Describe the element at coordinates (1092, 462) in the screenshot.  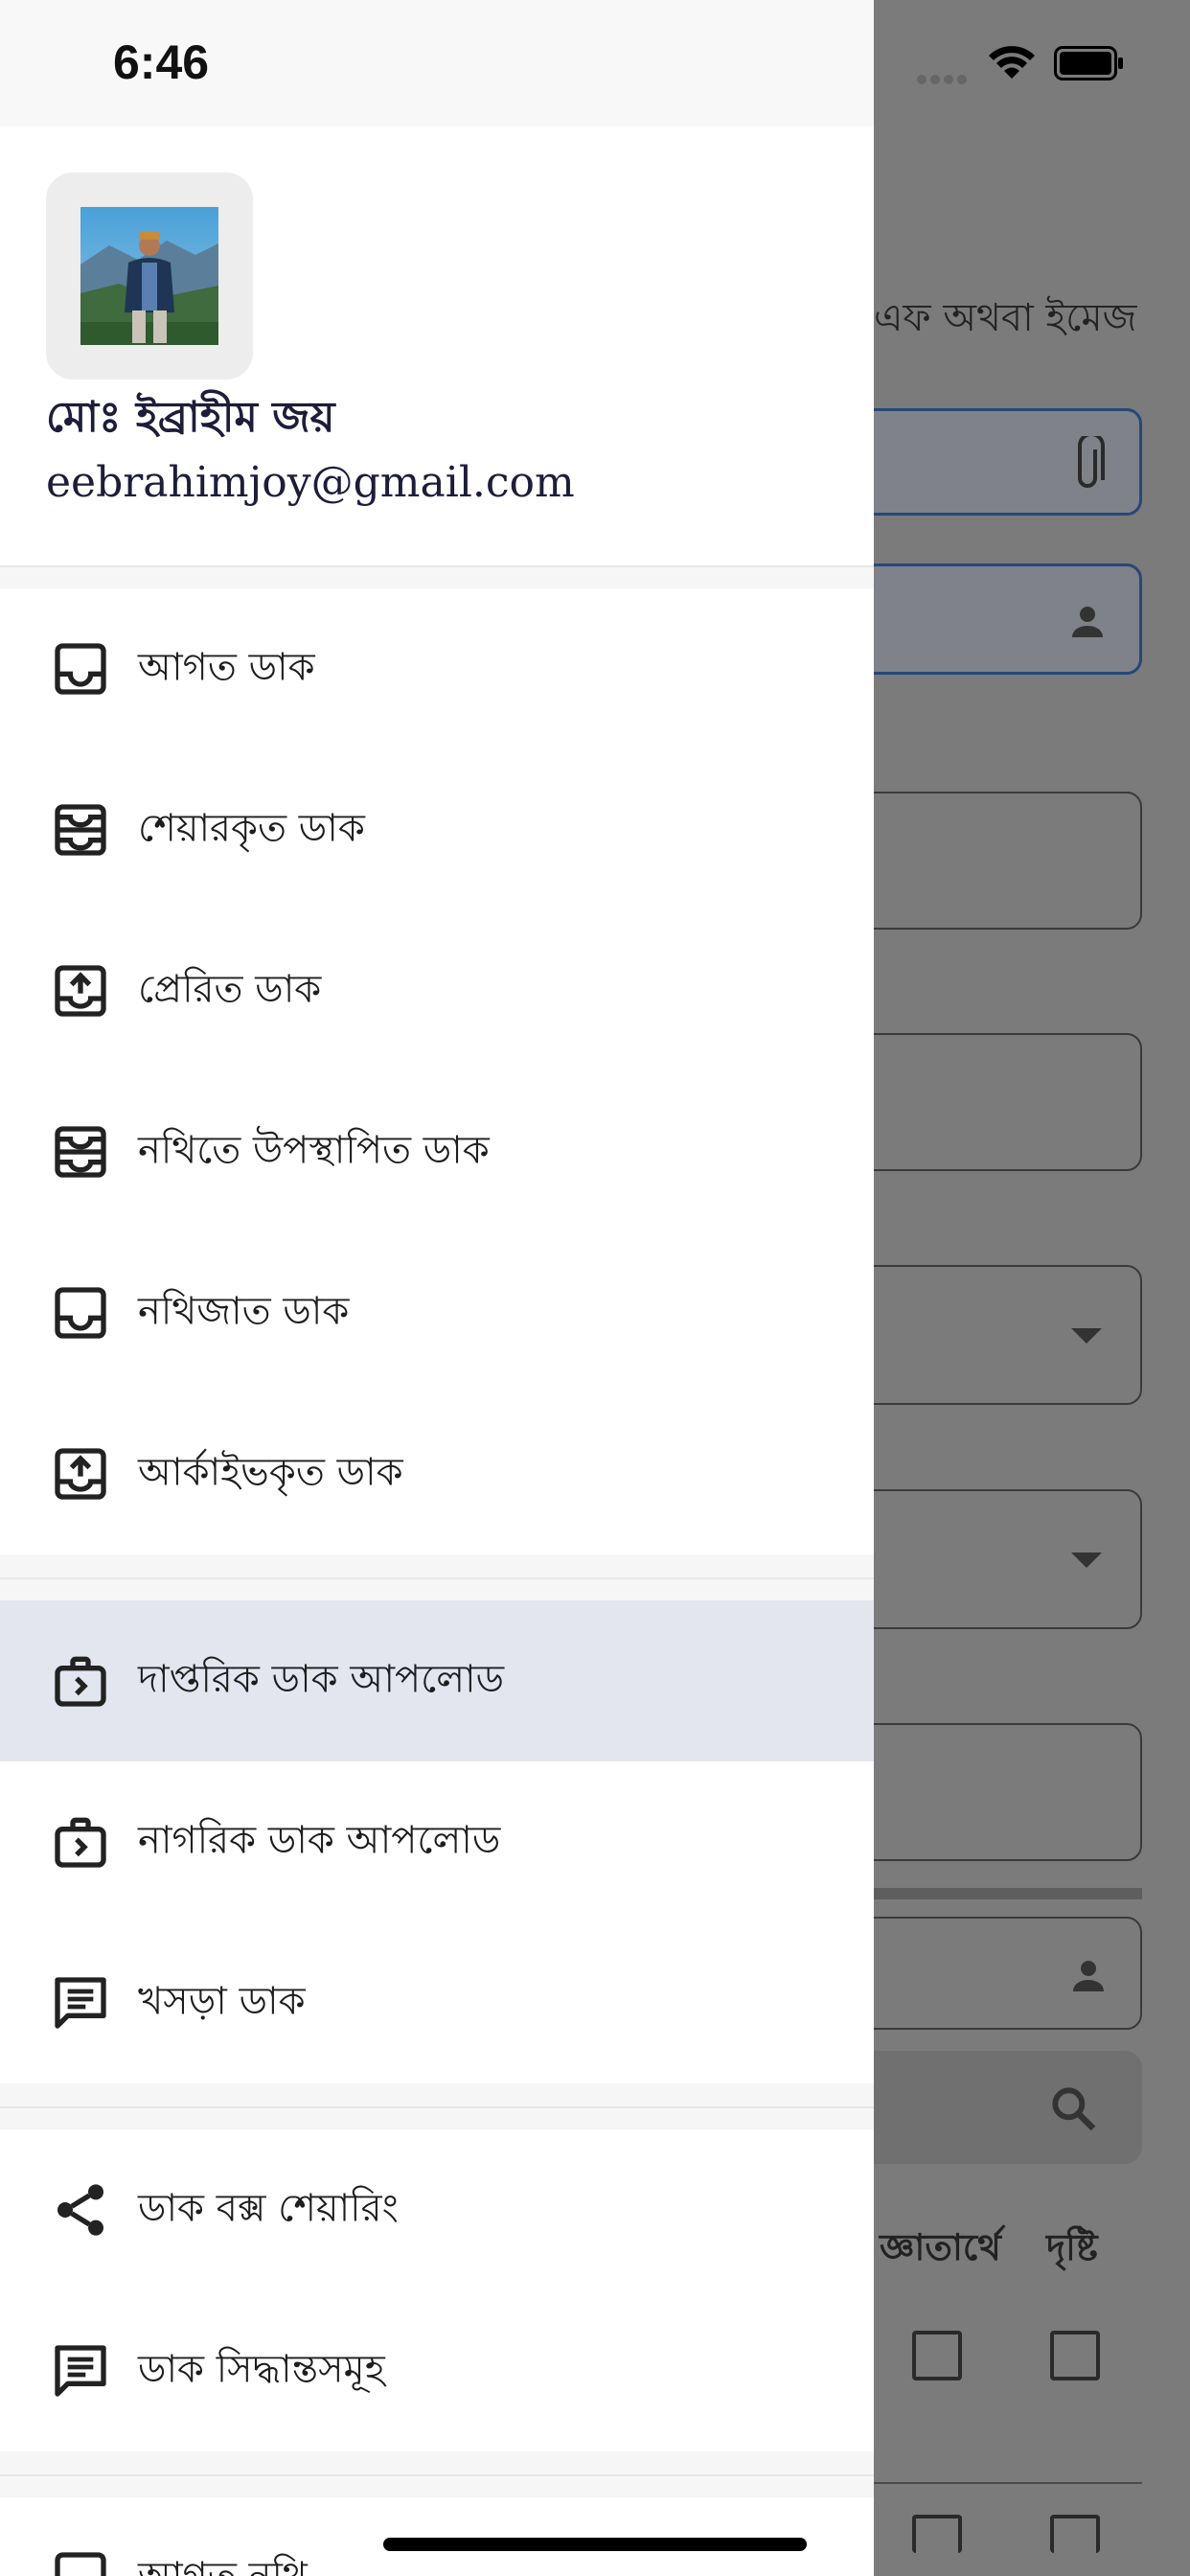
I see `paperclip-icon` at that location.